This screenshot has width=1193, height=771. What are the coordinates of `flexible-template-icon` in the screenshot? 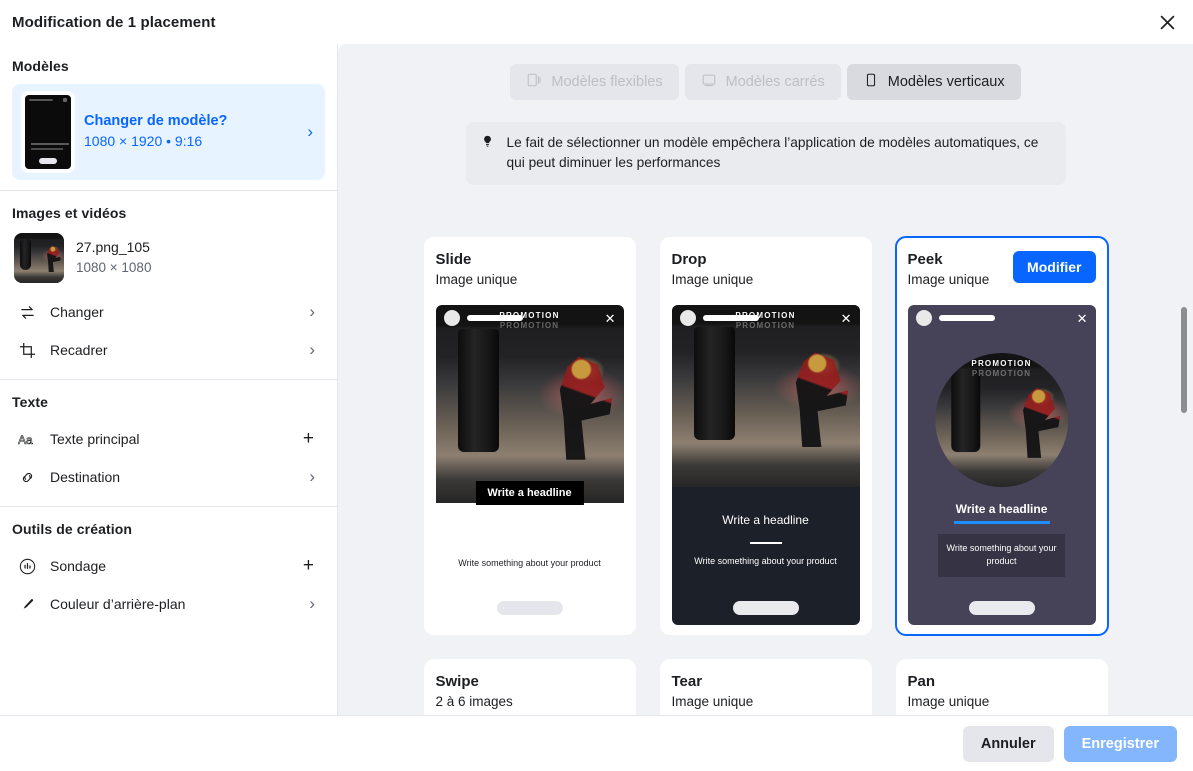 It's located at (534, 82).